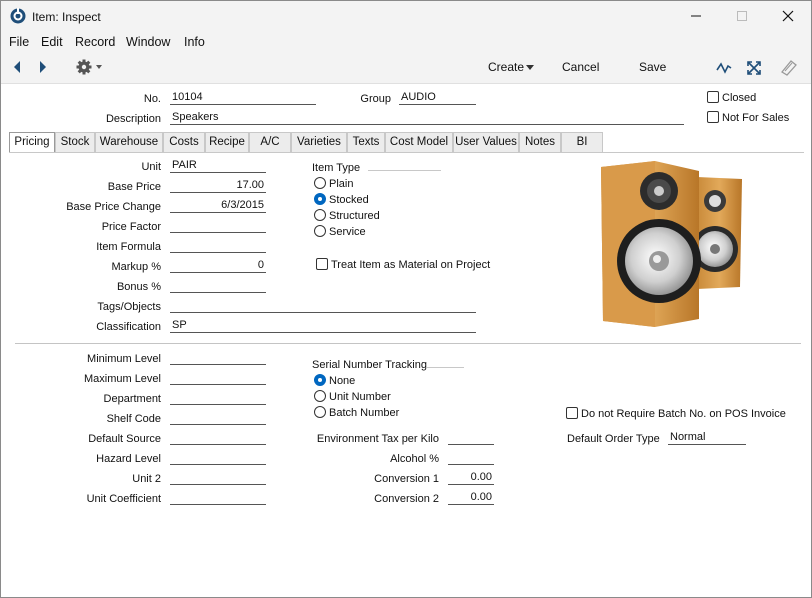 This screenshot has width=812, height=598. Describe the element at coordinates (683, 414) in the screenshot. I see `no-batch-pos-label: Do not Require Batch No. on POS Invoice` at that location.